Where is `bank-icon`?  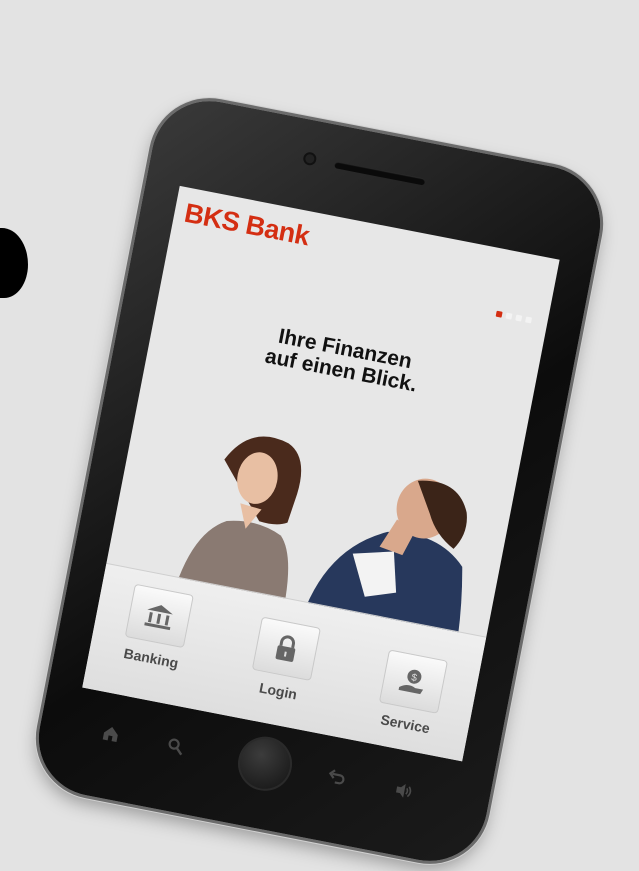
bank-icon is located at coordinates (158, 618).